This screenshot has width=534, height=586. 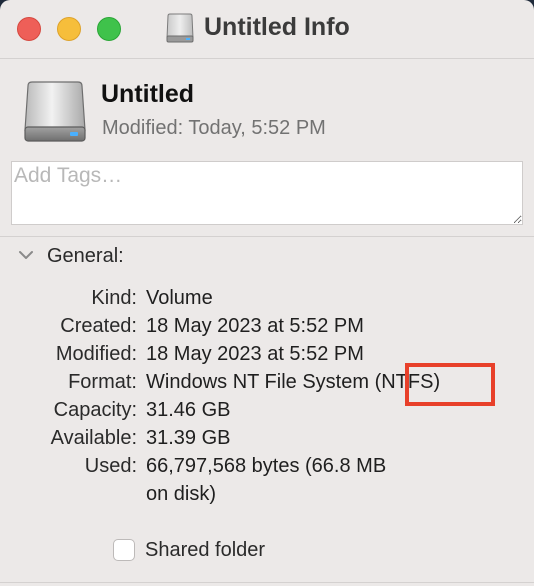 What do you see at coordinates (179, 298) in the screenshot?
I see `info-value: Volume` at bounding box center [179, 298].